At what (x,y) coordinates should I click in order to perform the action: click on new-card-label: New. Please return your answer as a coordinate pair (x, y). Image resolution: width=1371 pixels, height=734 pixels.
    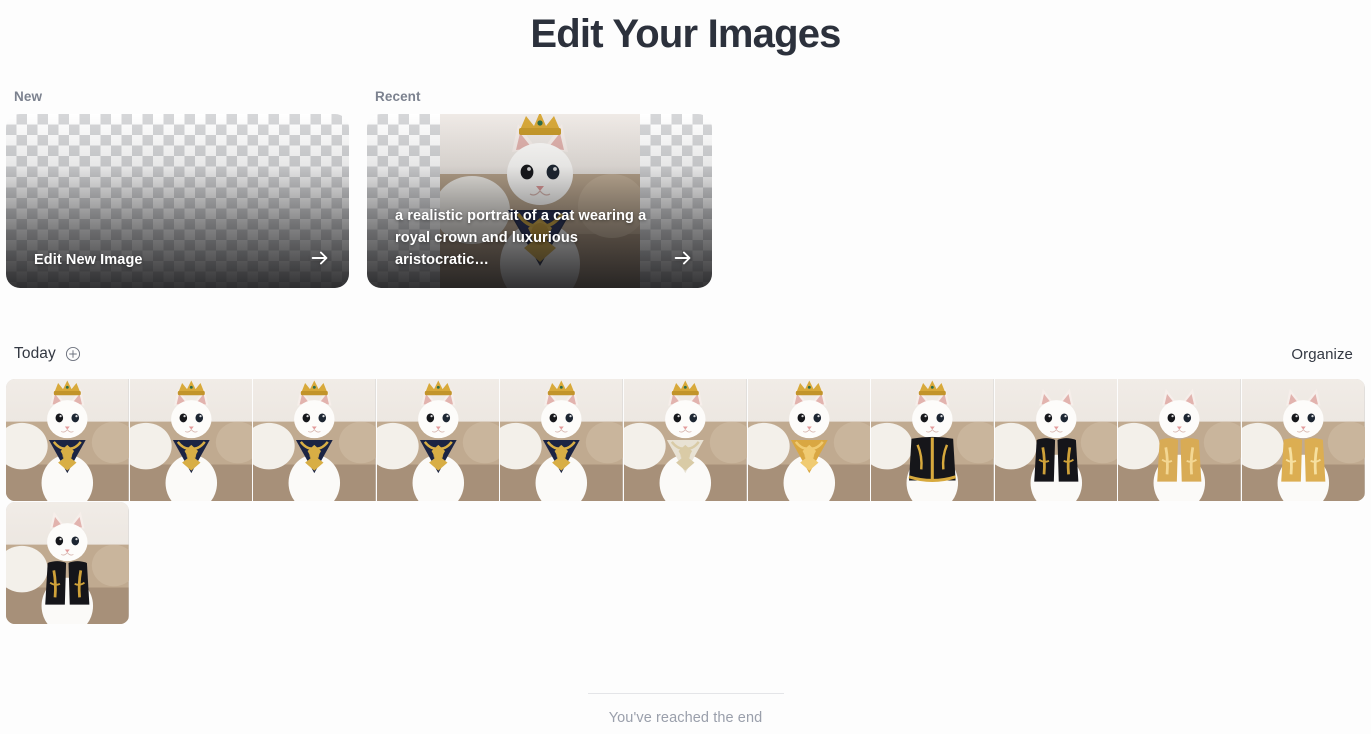
    Looking at the image, I should click on (28, 96).